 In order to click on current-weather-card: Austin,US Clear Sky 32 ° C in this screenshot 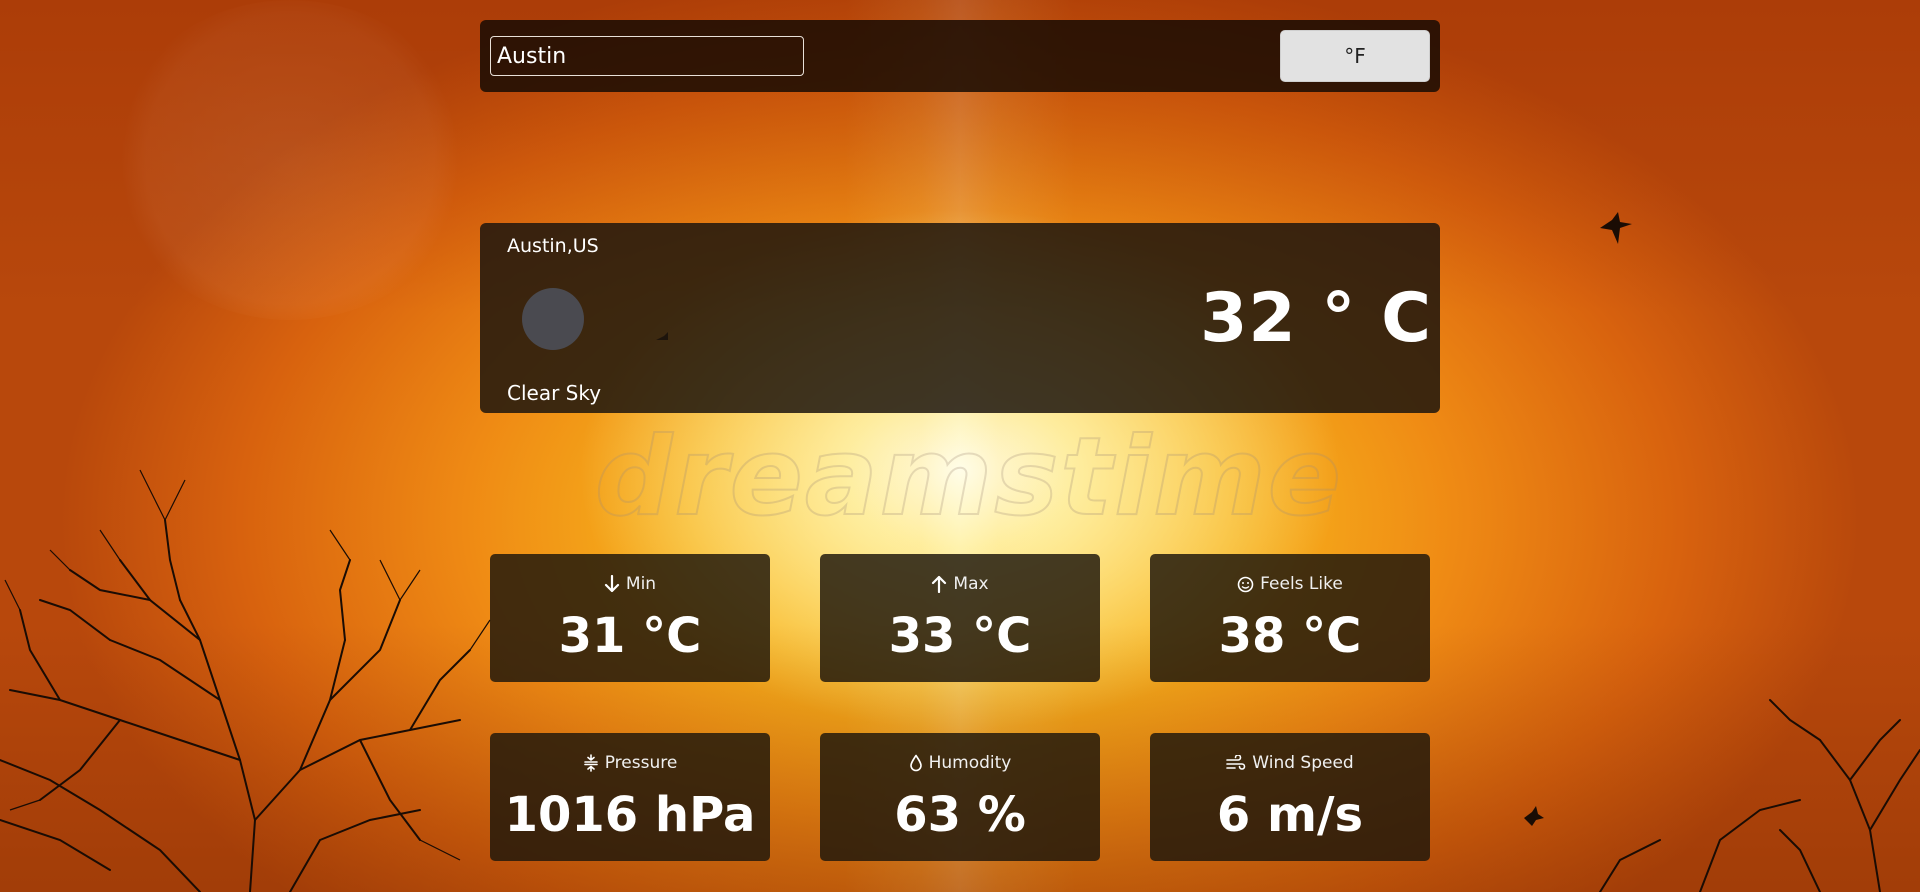, I will do `click(960, 318)`.